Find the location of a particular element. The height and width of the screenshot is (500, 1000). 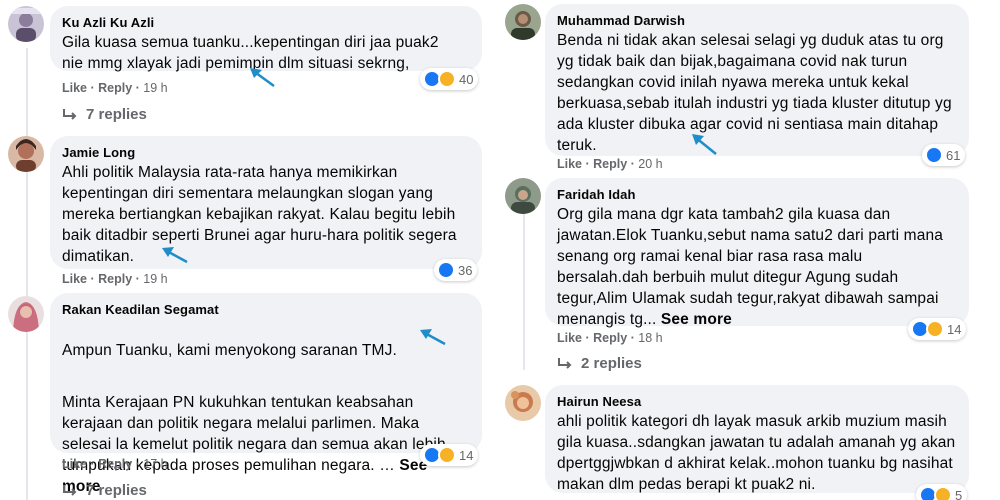

comment-actions: Like · Reply · 18 h is located at coordinates (610, 338).